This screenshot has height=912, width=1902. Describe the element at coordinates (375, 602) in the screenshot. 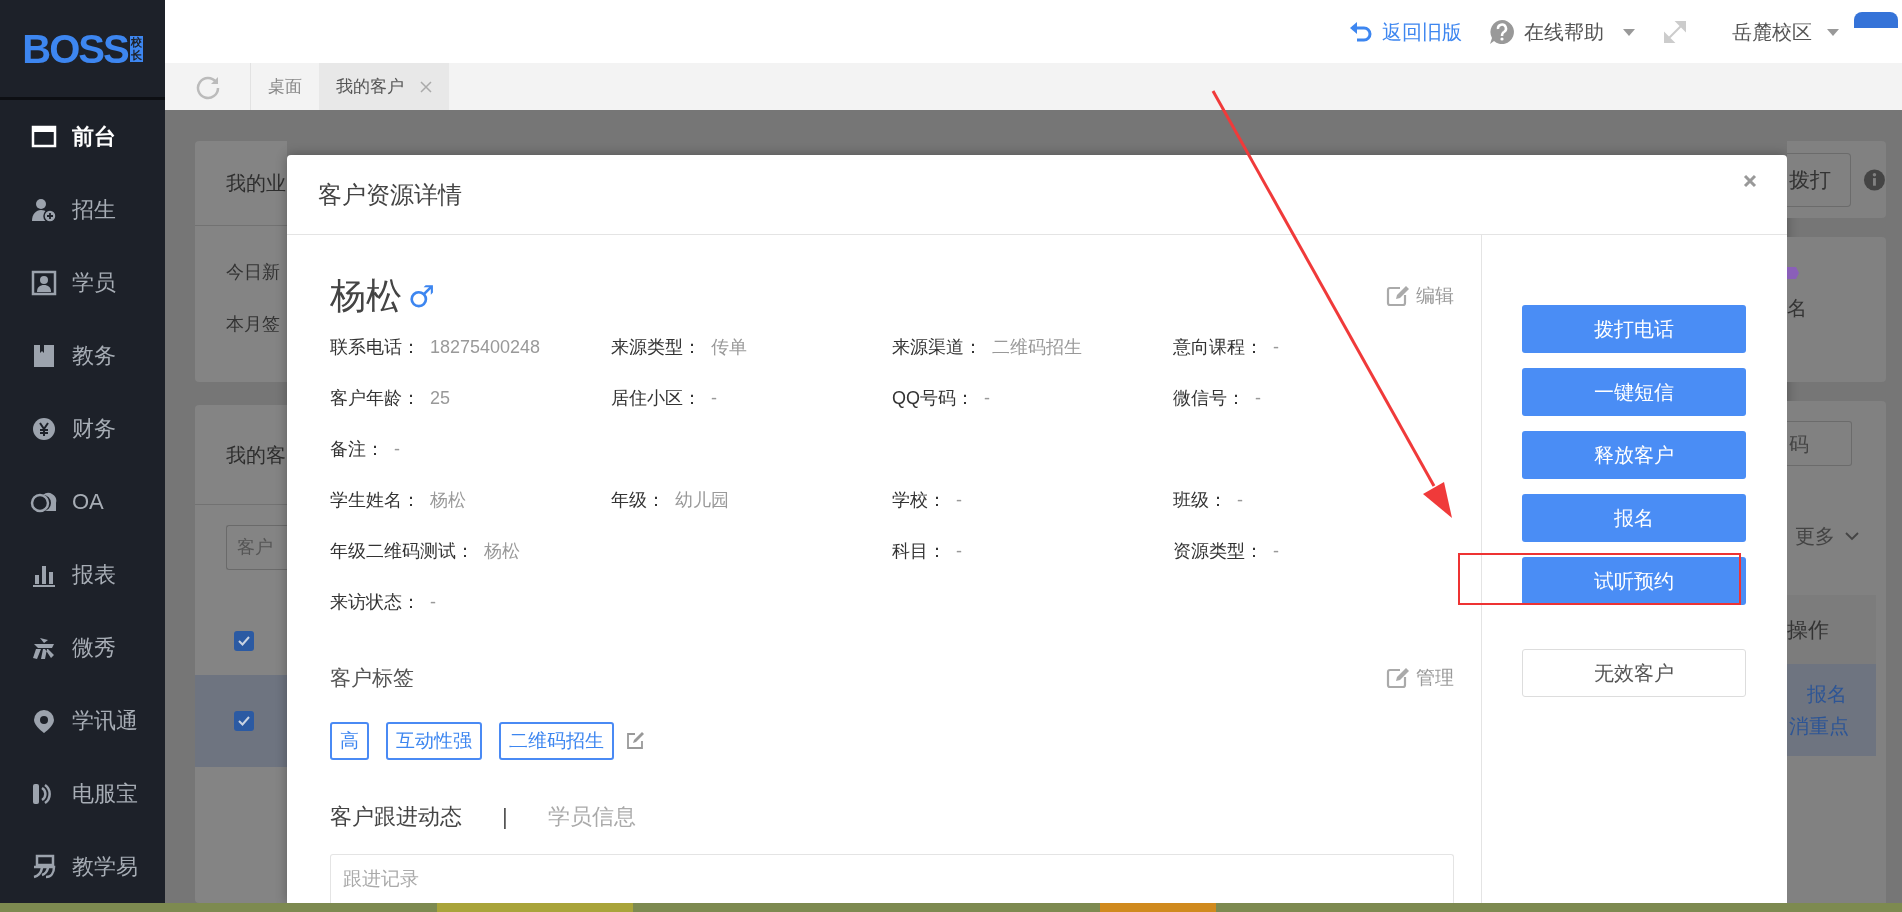

I see `field-label: 来访状态：` at that location.